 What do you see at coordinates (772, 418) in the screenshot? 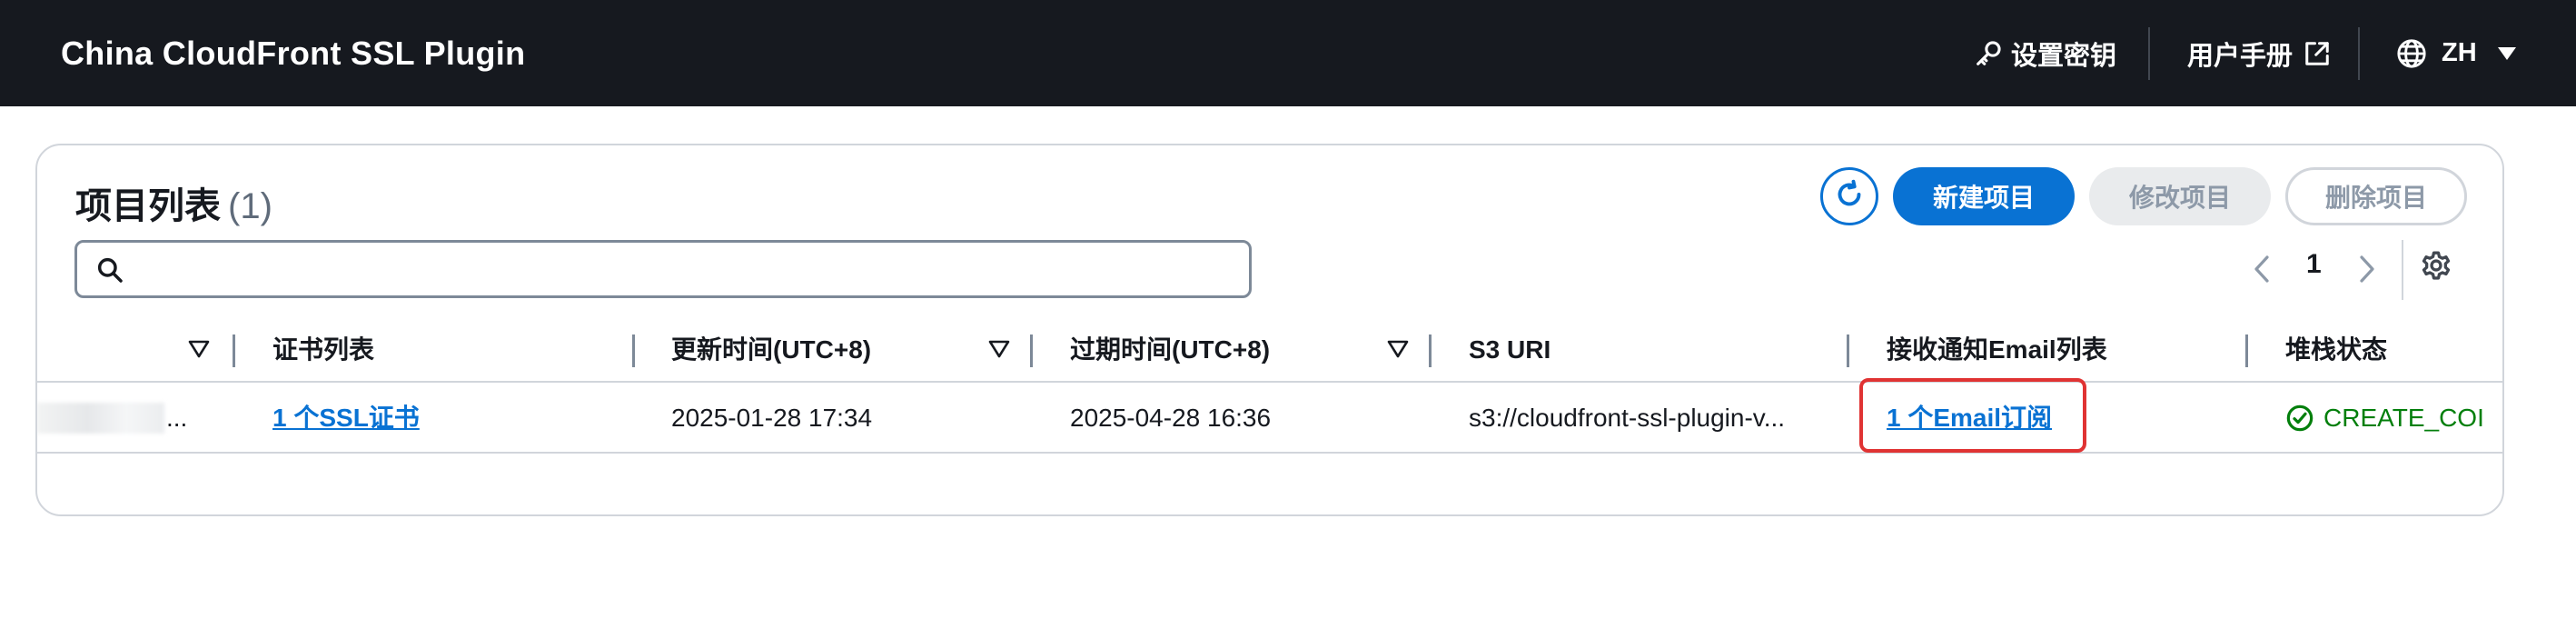
I see `updated-at-cell: 2025-01-28 17:34` at bounding box center [772, 418].